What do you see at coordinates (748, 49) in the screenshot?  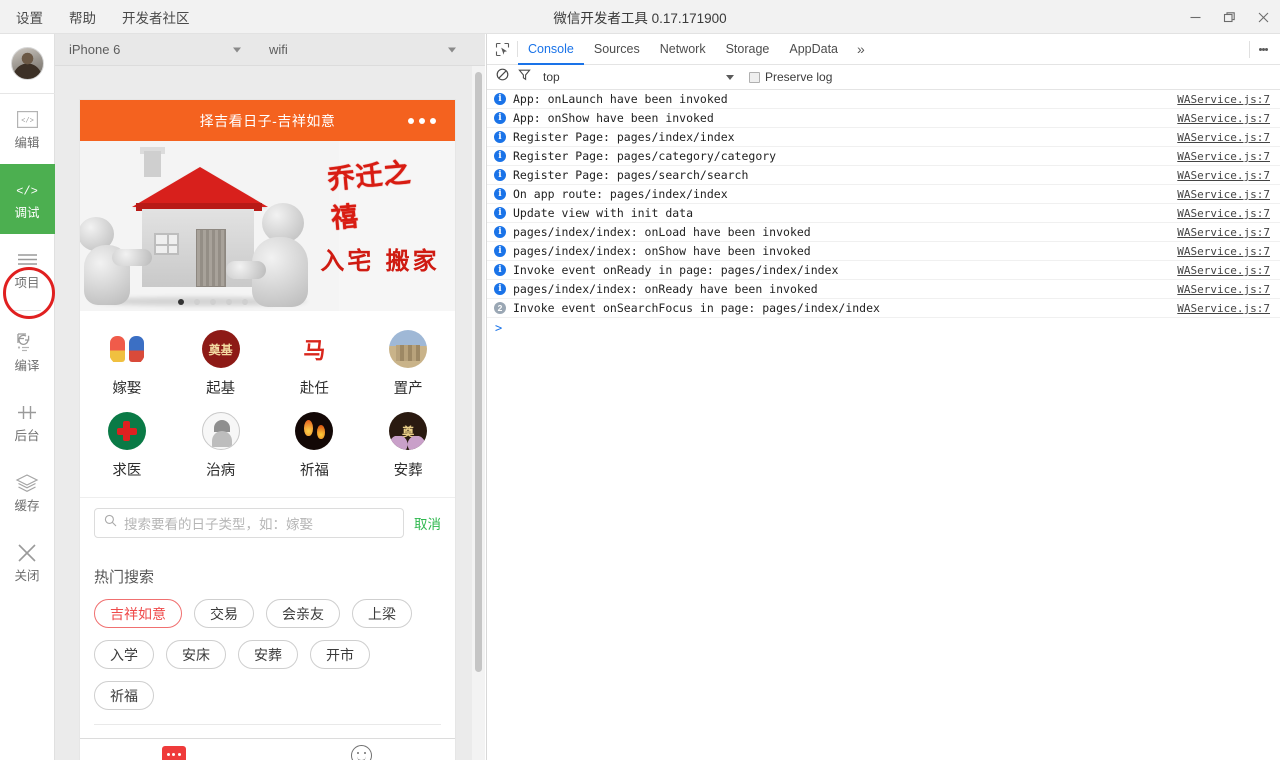 I see `tab-storage: Storage` at bounding box center [748, 49].